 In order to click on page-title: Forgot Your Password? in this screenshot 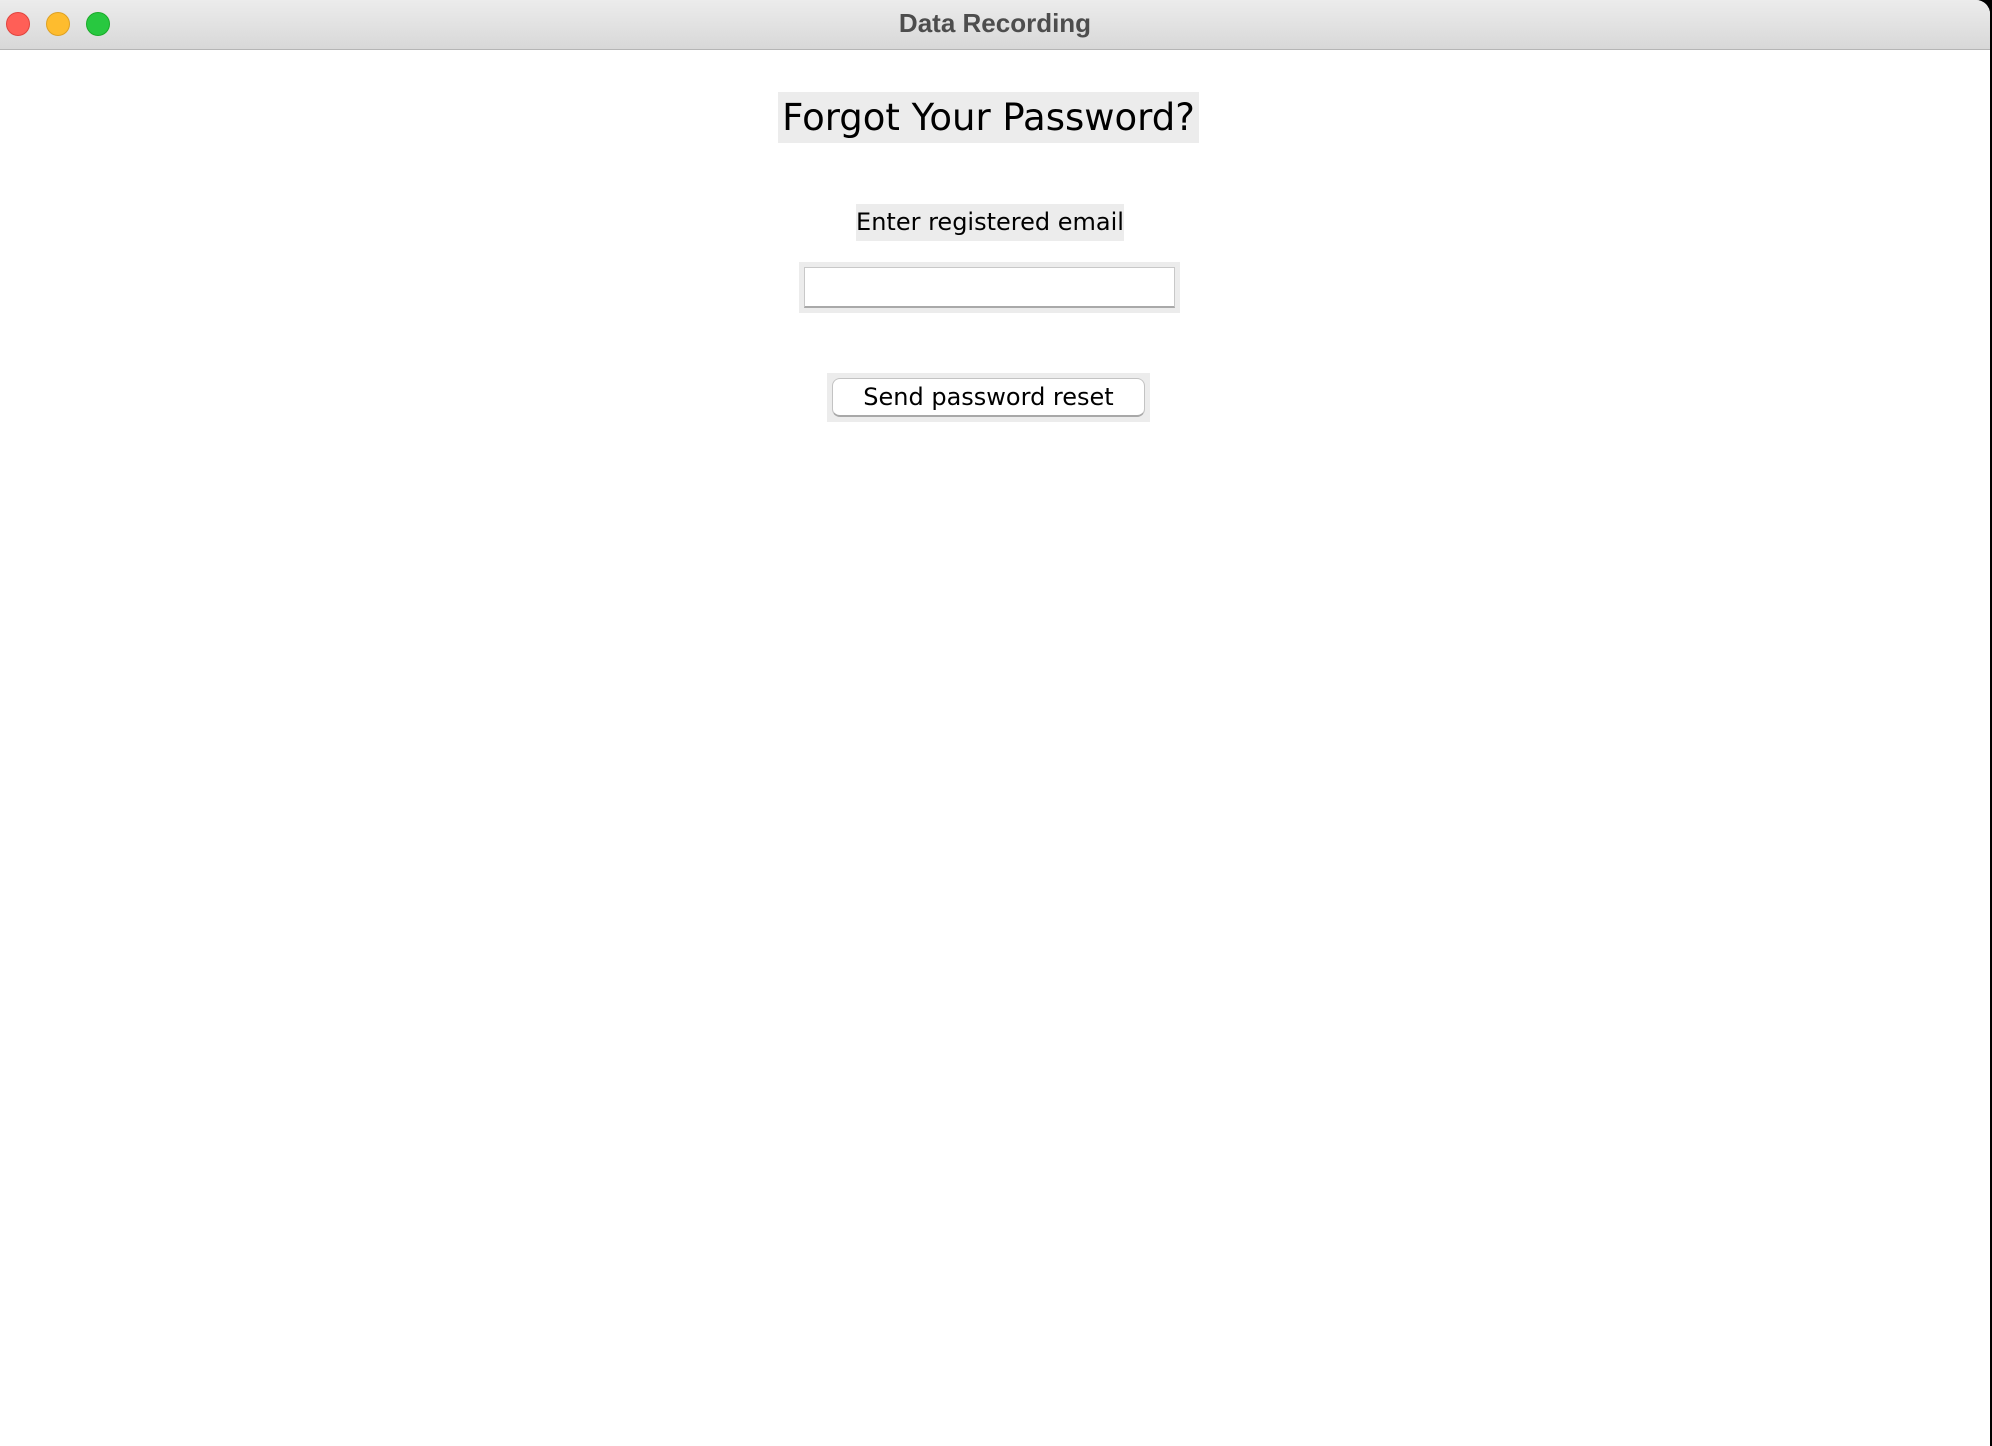, I will do `click(988, 117)`.